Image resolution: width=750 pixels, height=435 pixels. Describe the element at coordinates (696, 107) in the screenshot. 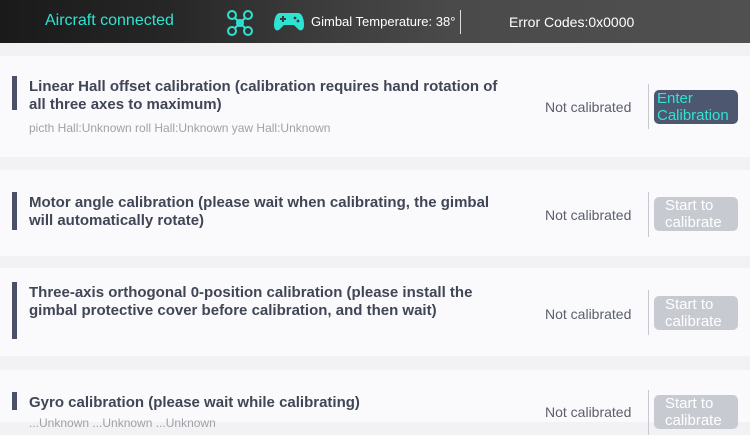

I see `enter-calibration-button: Enter Calibration` at that location.